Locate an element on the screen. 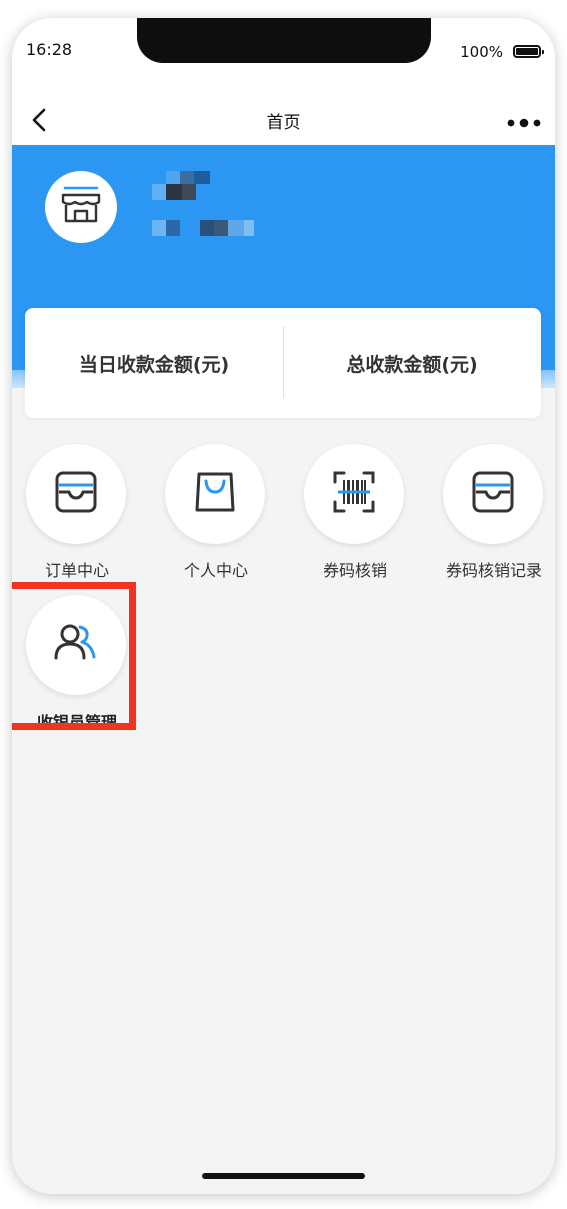  barcode-scan-icon is located at coordinates (354, 494).